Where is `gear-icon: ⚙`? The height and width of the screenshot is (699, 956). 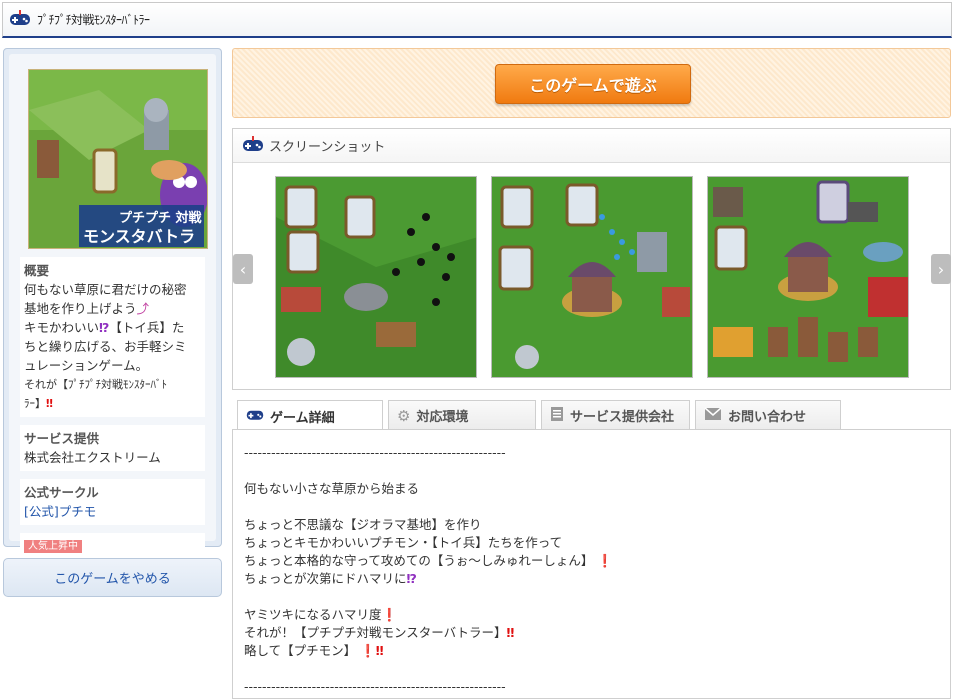
gear-icon: ⚙ is located at coordinates (404, 415).